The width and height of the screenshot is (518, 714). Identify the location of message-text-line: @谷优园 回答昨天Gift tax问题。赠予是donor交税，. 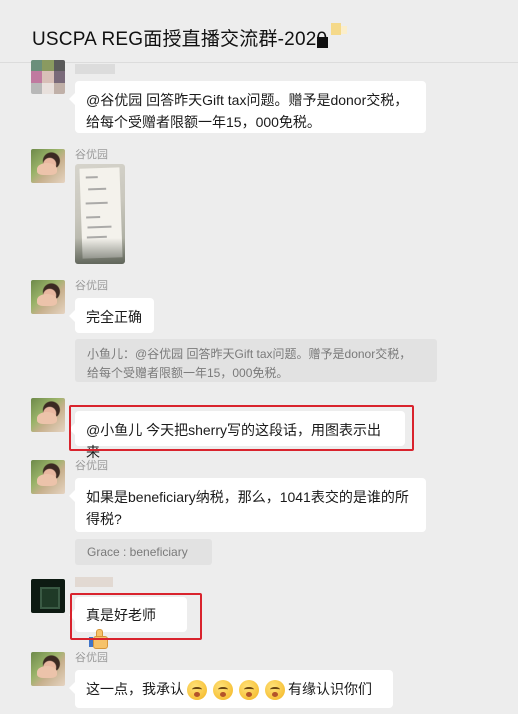
(247, 100).